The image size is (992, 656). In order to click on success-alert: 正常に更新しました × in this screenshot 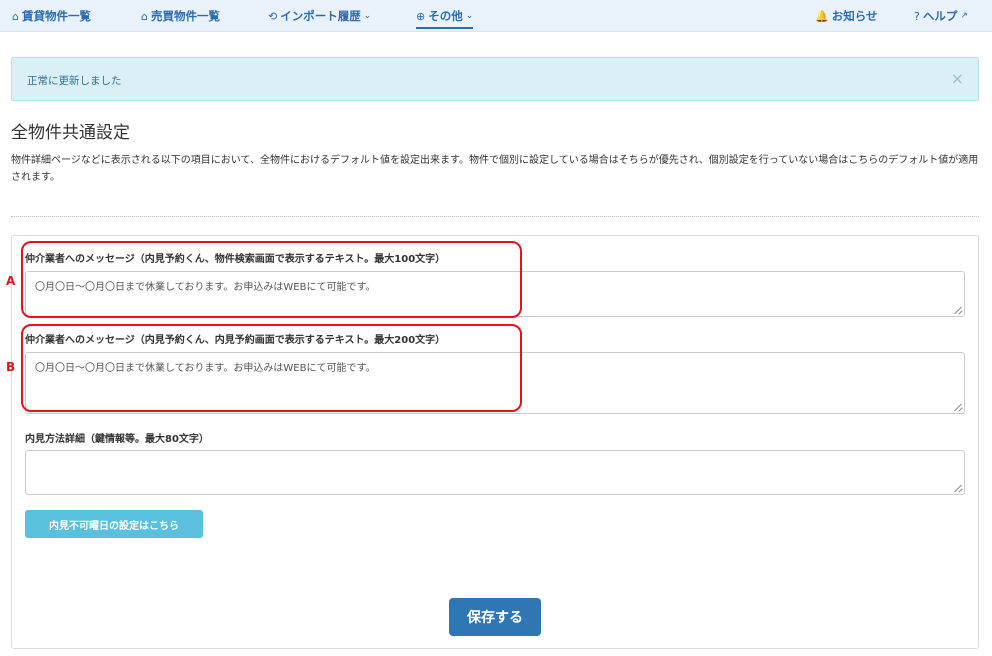, I will do `click(495, 79)`.